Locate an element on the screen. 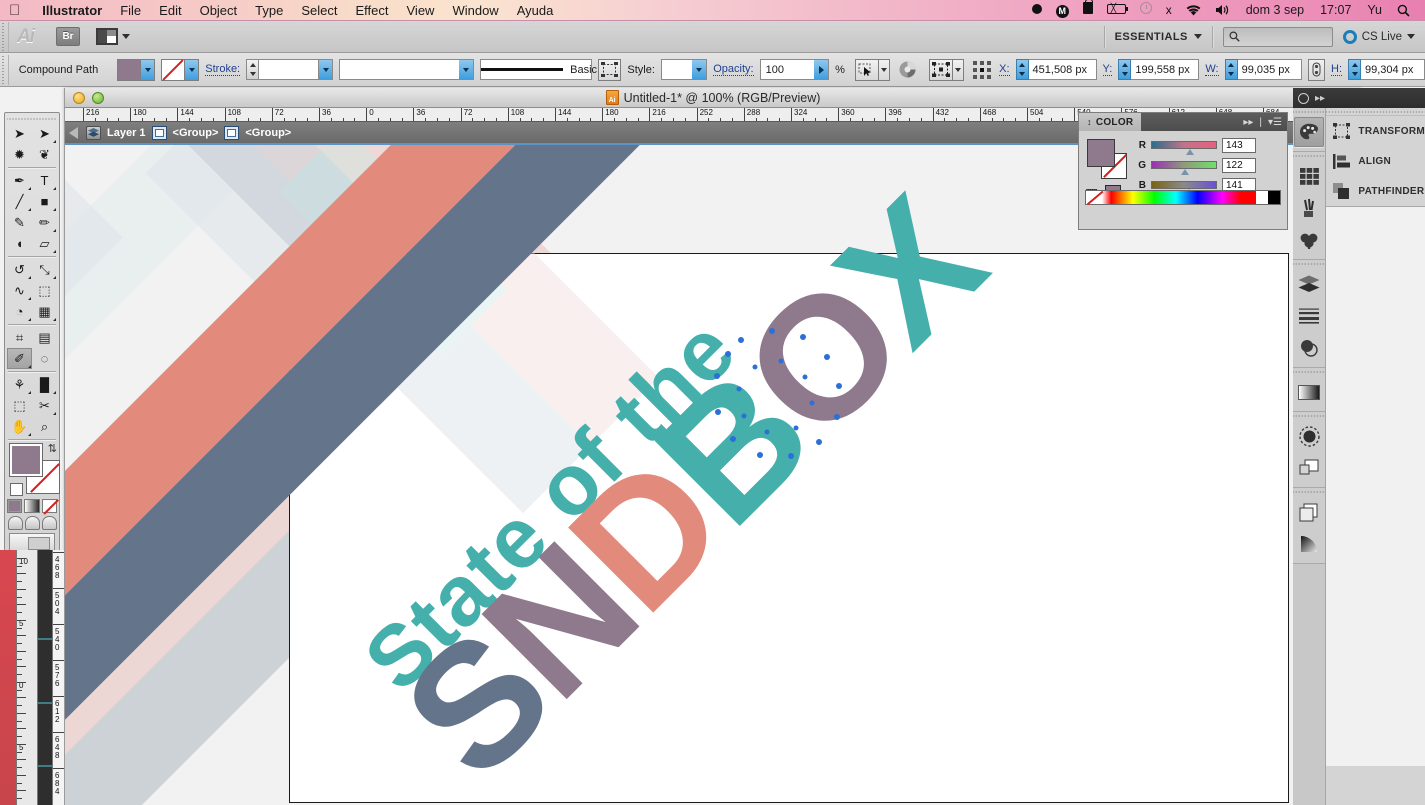  blend-tool: ◌ is located at coordinates (44, 358).